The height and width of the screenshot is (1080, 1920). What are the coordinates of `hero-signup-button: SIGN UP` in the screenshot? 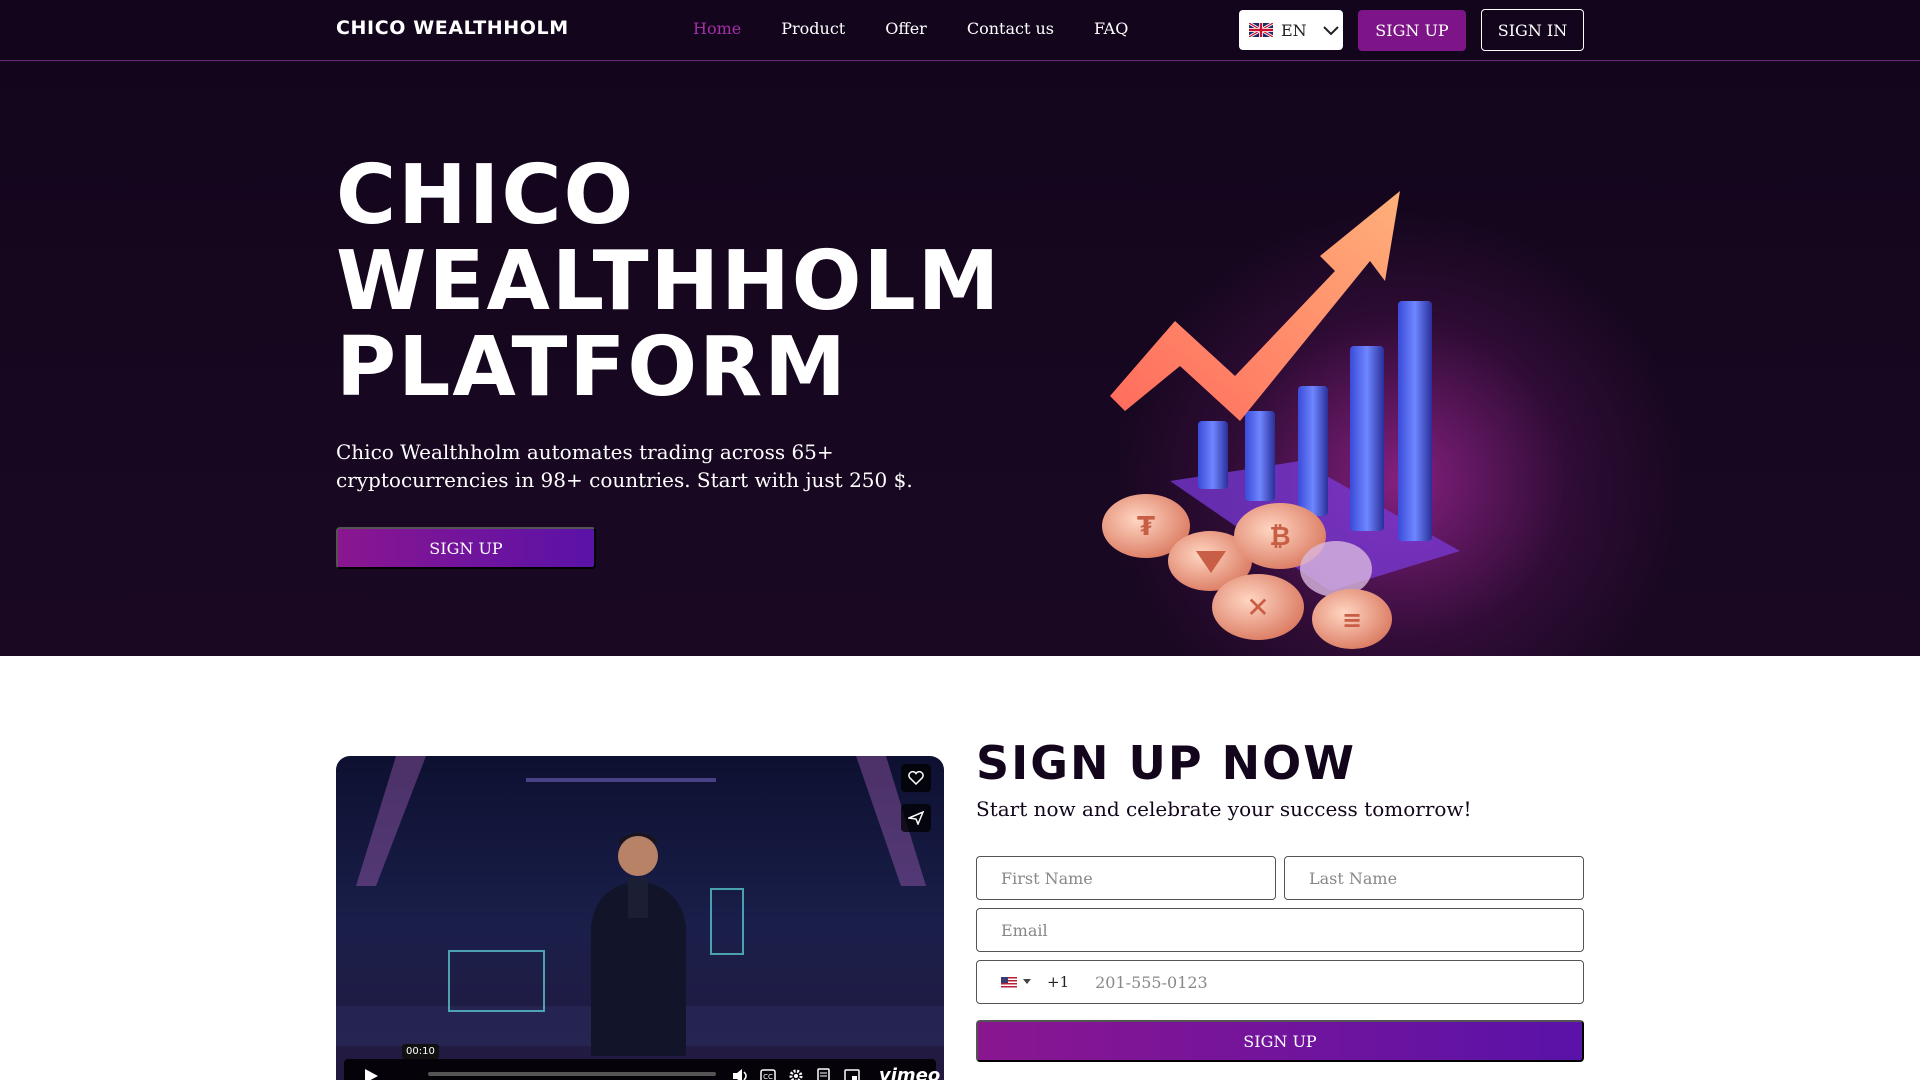 It's located at (466, 548).